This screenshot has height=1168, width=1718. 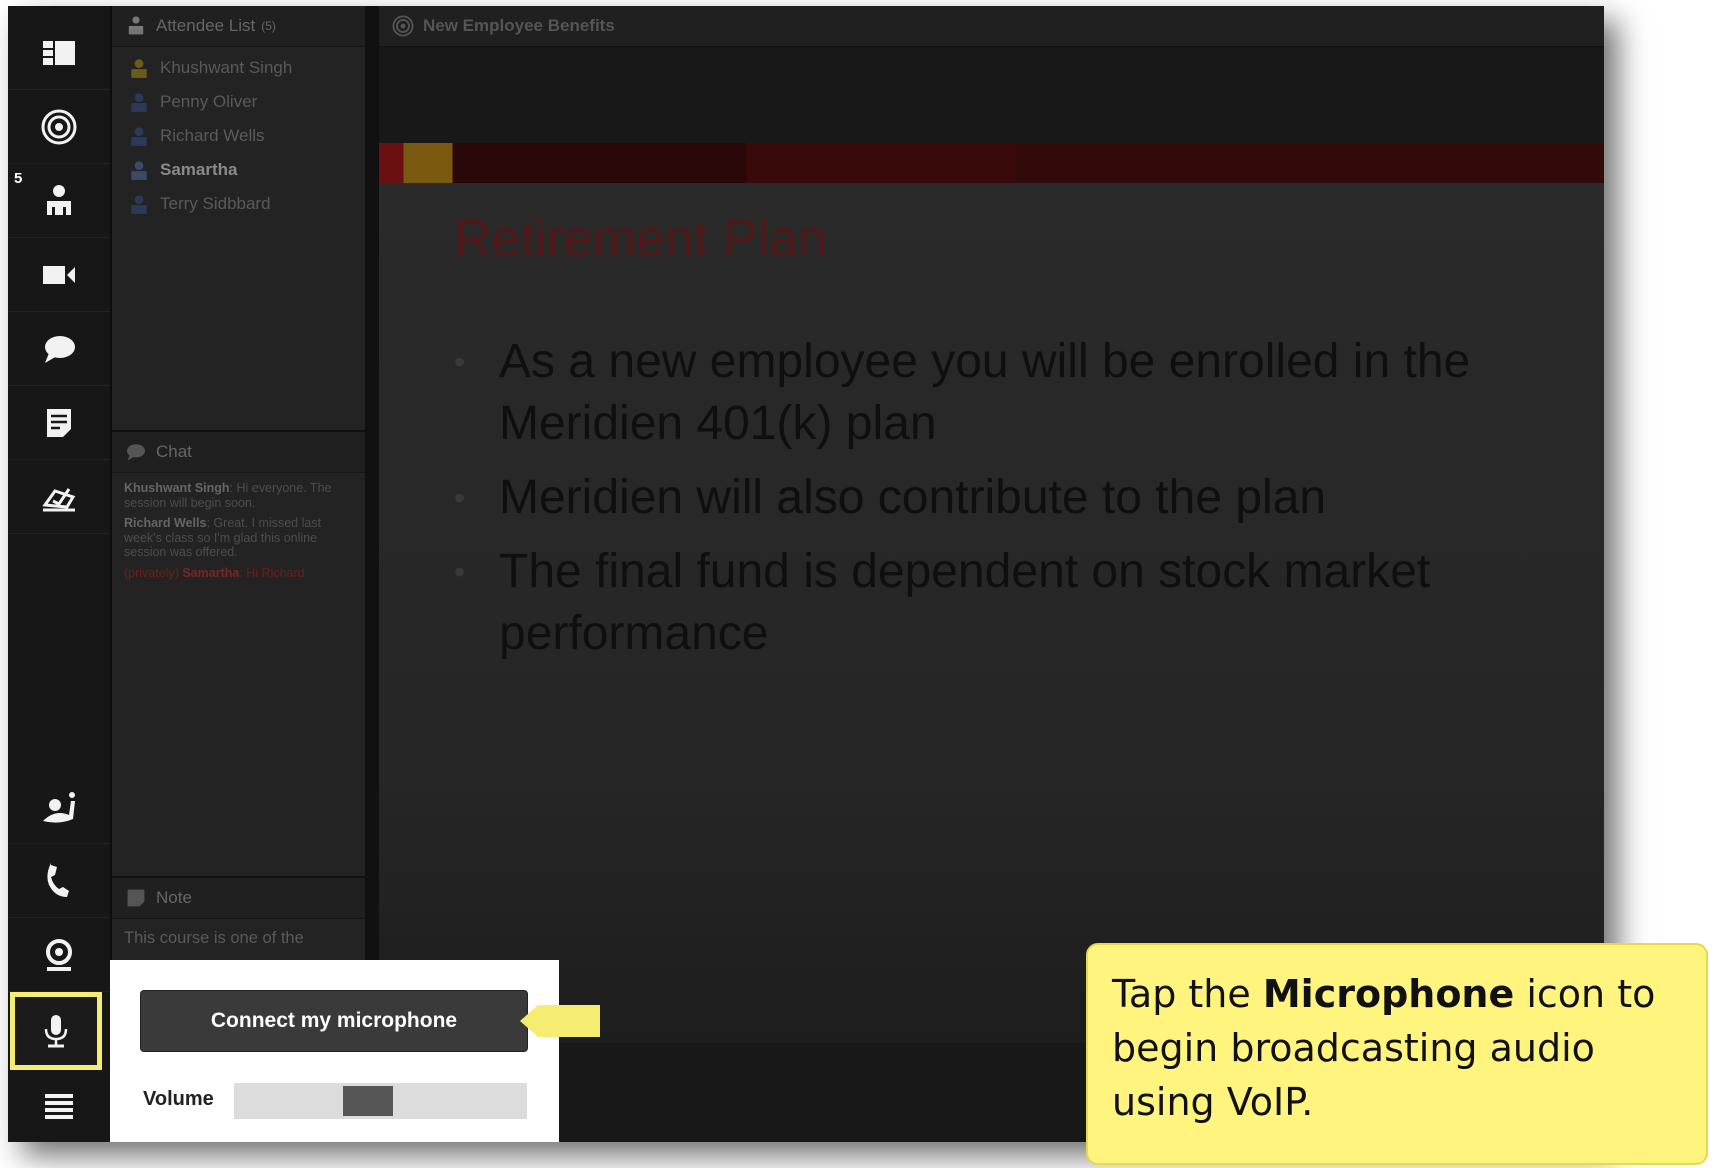 I want to click on chat-message-private: (privately) Samartha: Hi Richard, so click(x=238, y=573).